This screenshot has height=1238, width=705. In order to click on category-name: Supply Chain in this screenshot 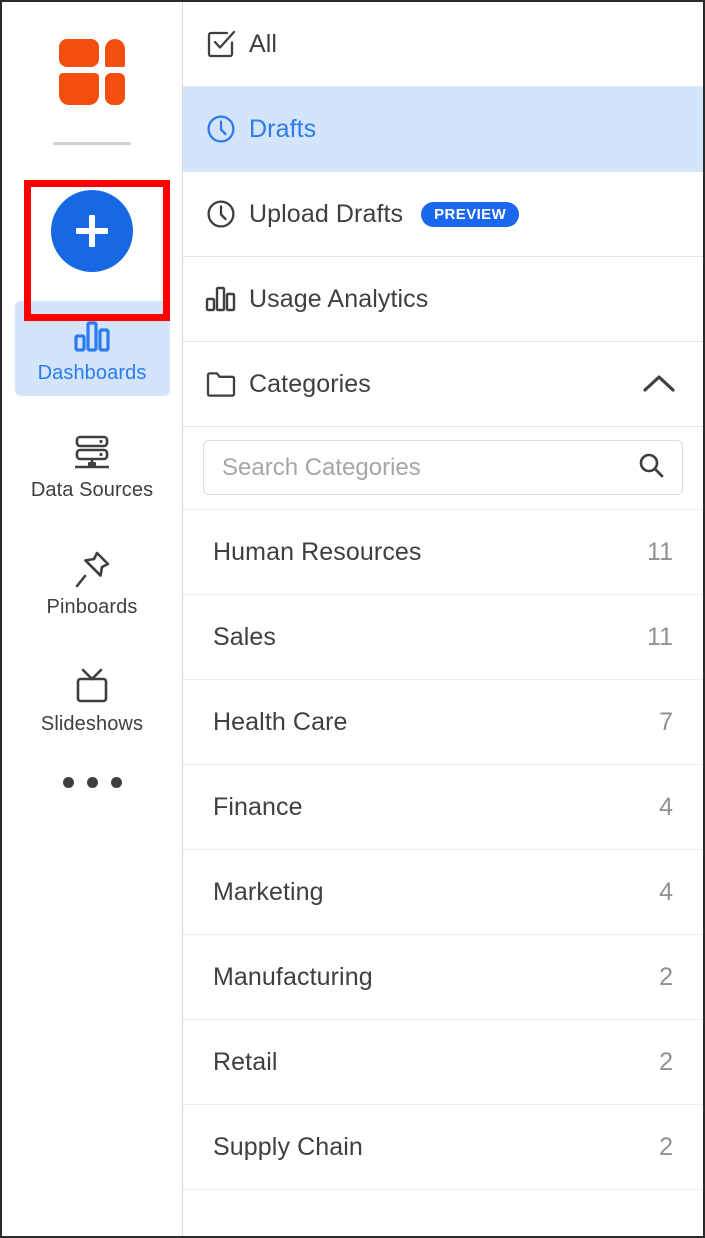, I will do `click(288, 1146)`.